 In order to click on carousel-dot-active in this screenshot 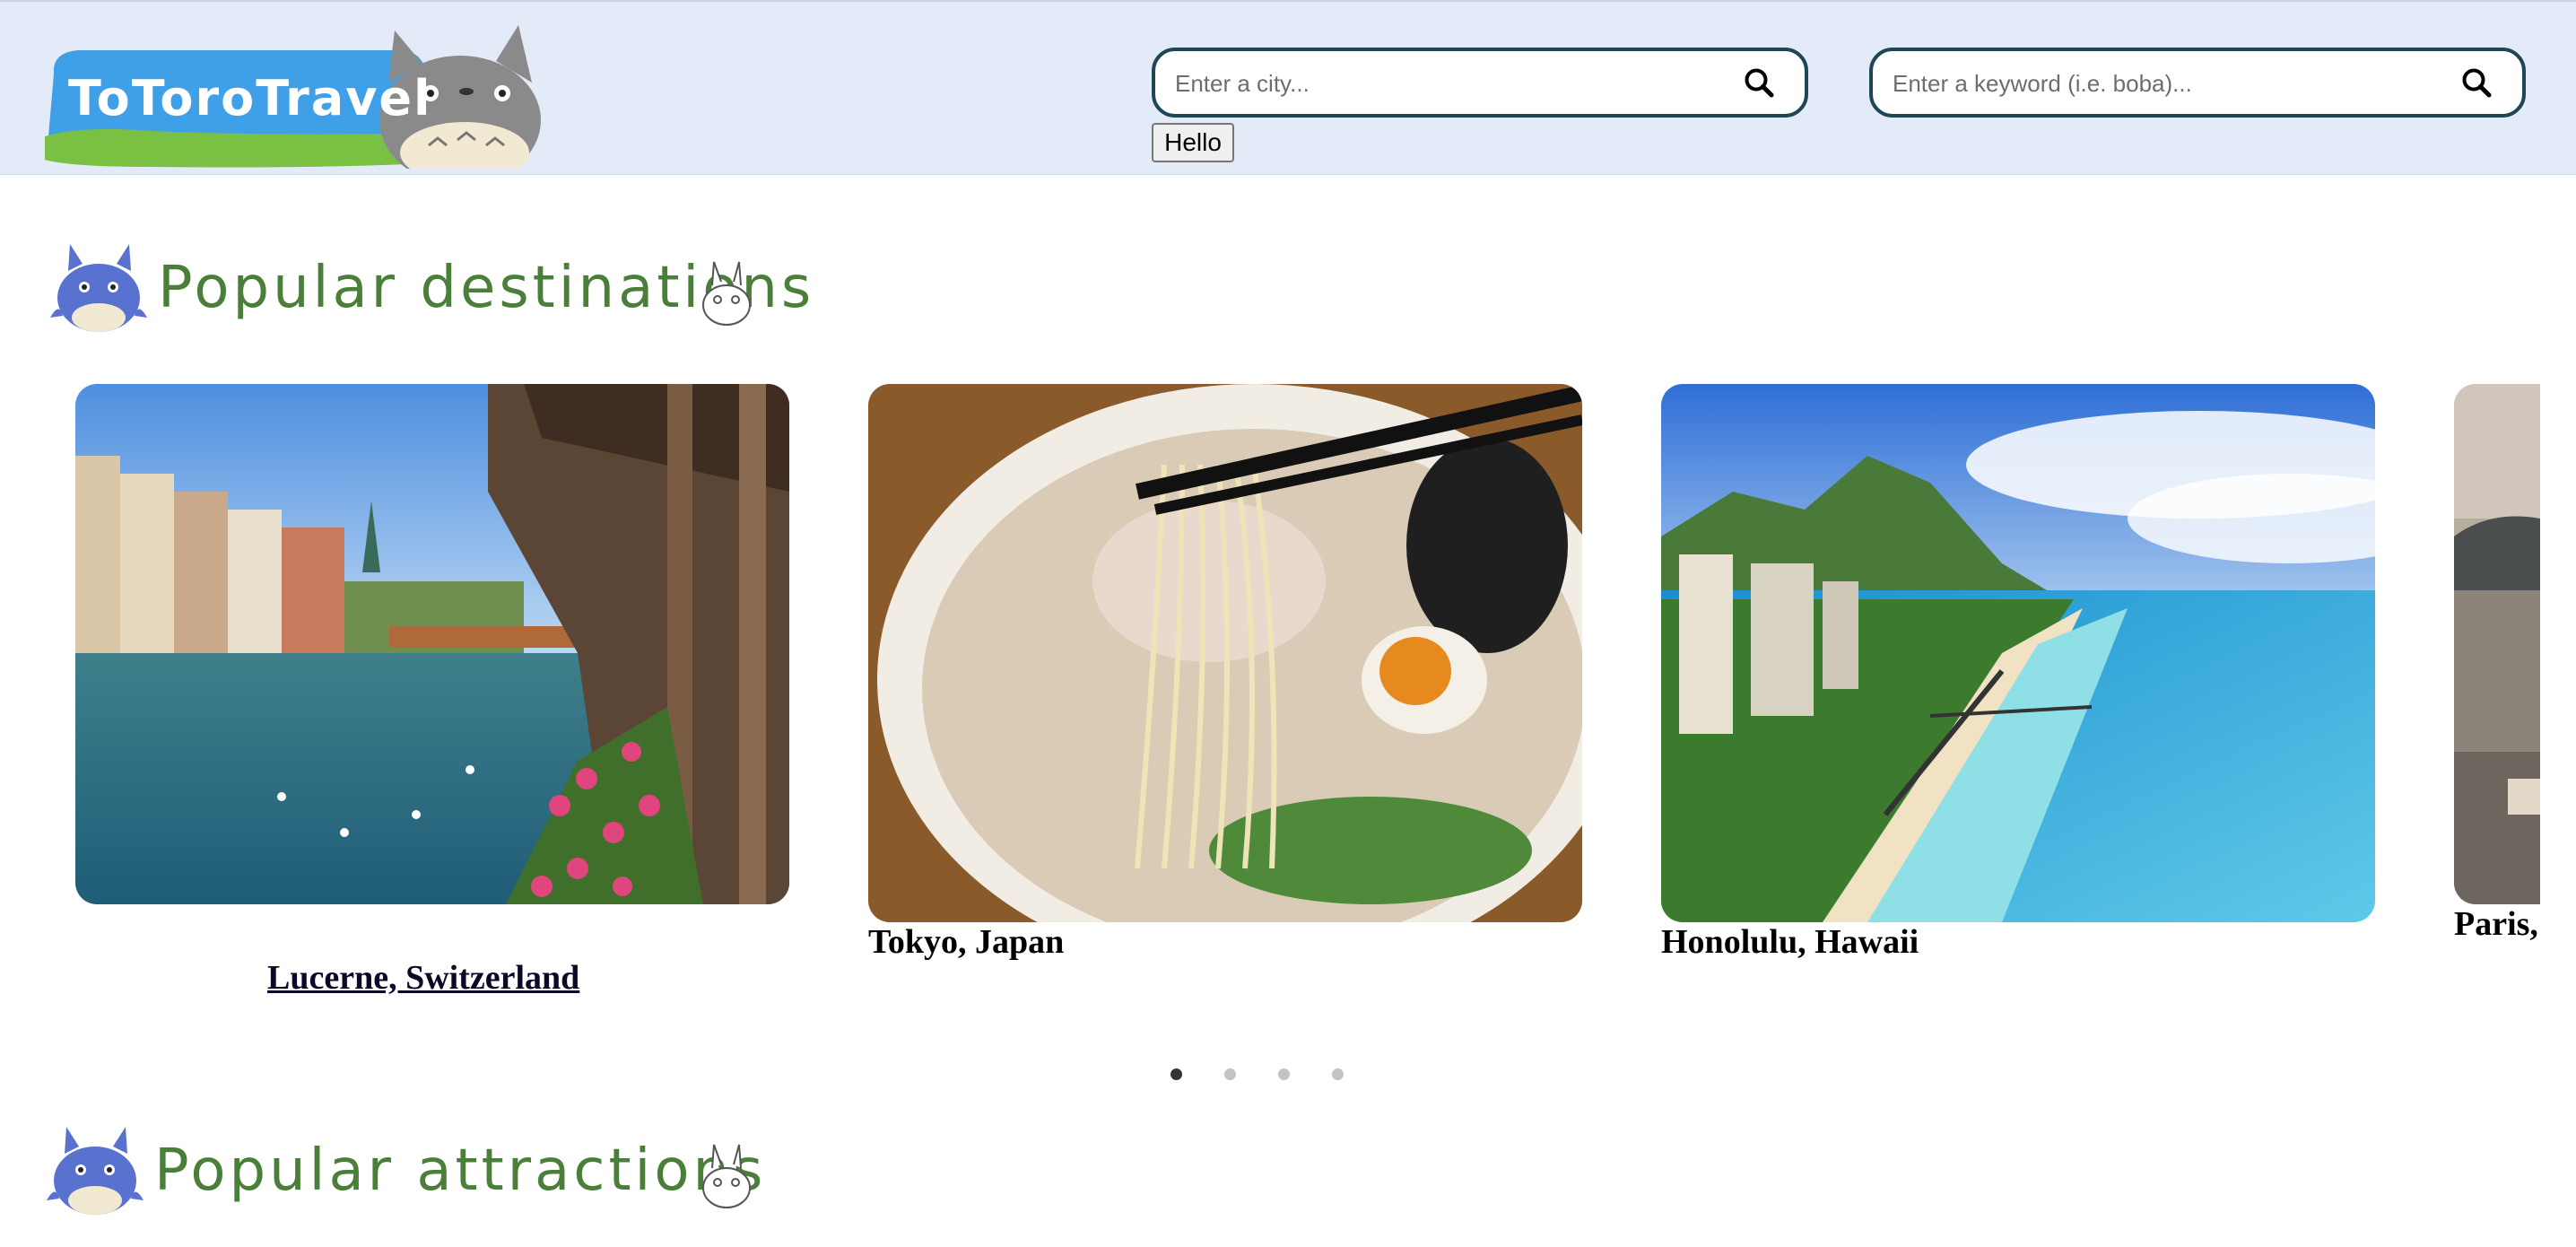, I will do `click(1176, 1074)`.